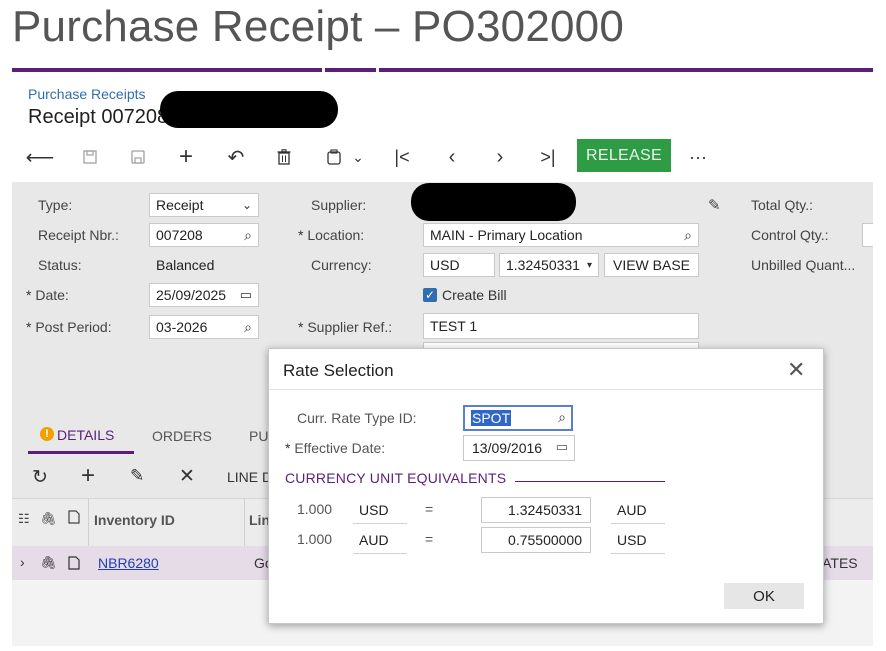 The height and width of the screenshot is (651, 886). I want to click on create-bill-checkbox: ✓, so click(430, 295).